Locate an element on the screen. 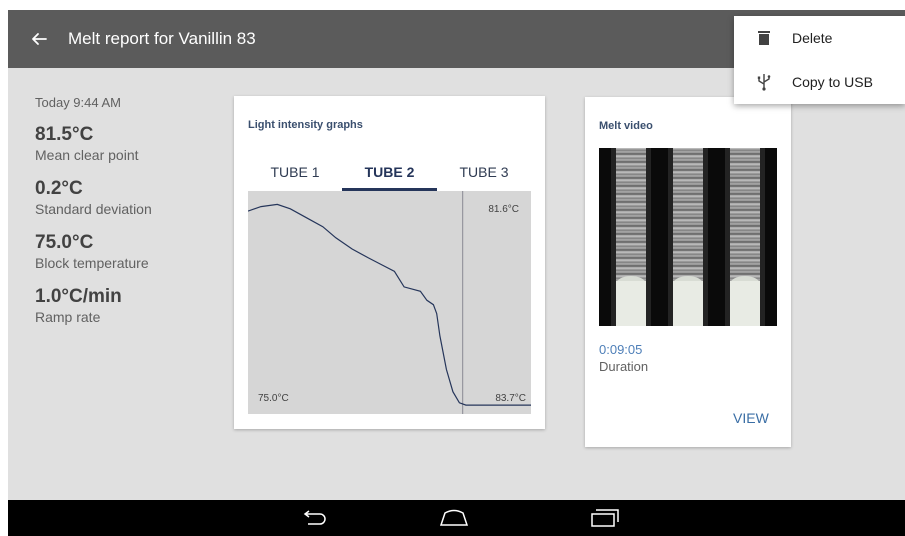 The width and height of the screenshot is (905, 536). tab-tube-3: TUBE 3 is located at coordinates (484, 176).